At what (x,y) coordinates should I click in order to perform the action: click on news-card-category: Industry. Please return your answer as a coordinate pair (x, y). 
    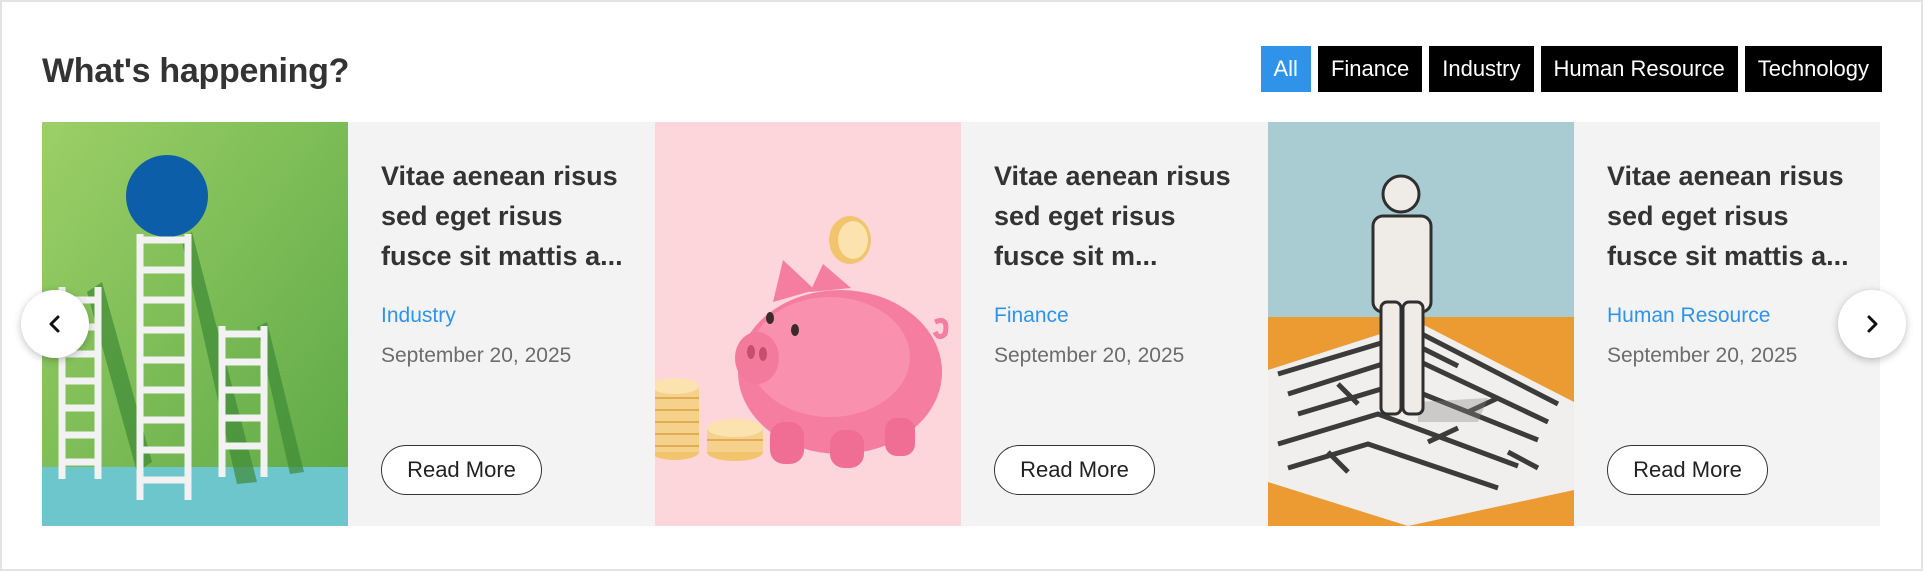
    Looking at the image, I should click on (503, 316).